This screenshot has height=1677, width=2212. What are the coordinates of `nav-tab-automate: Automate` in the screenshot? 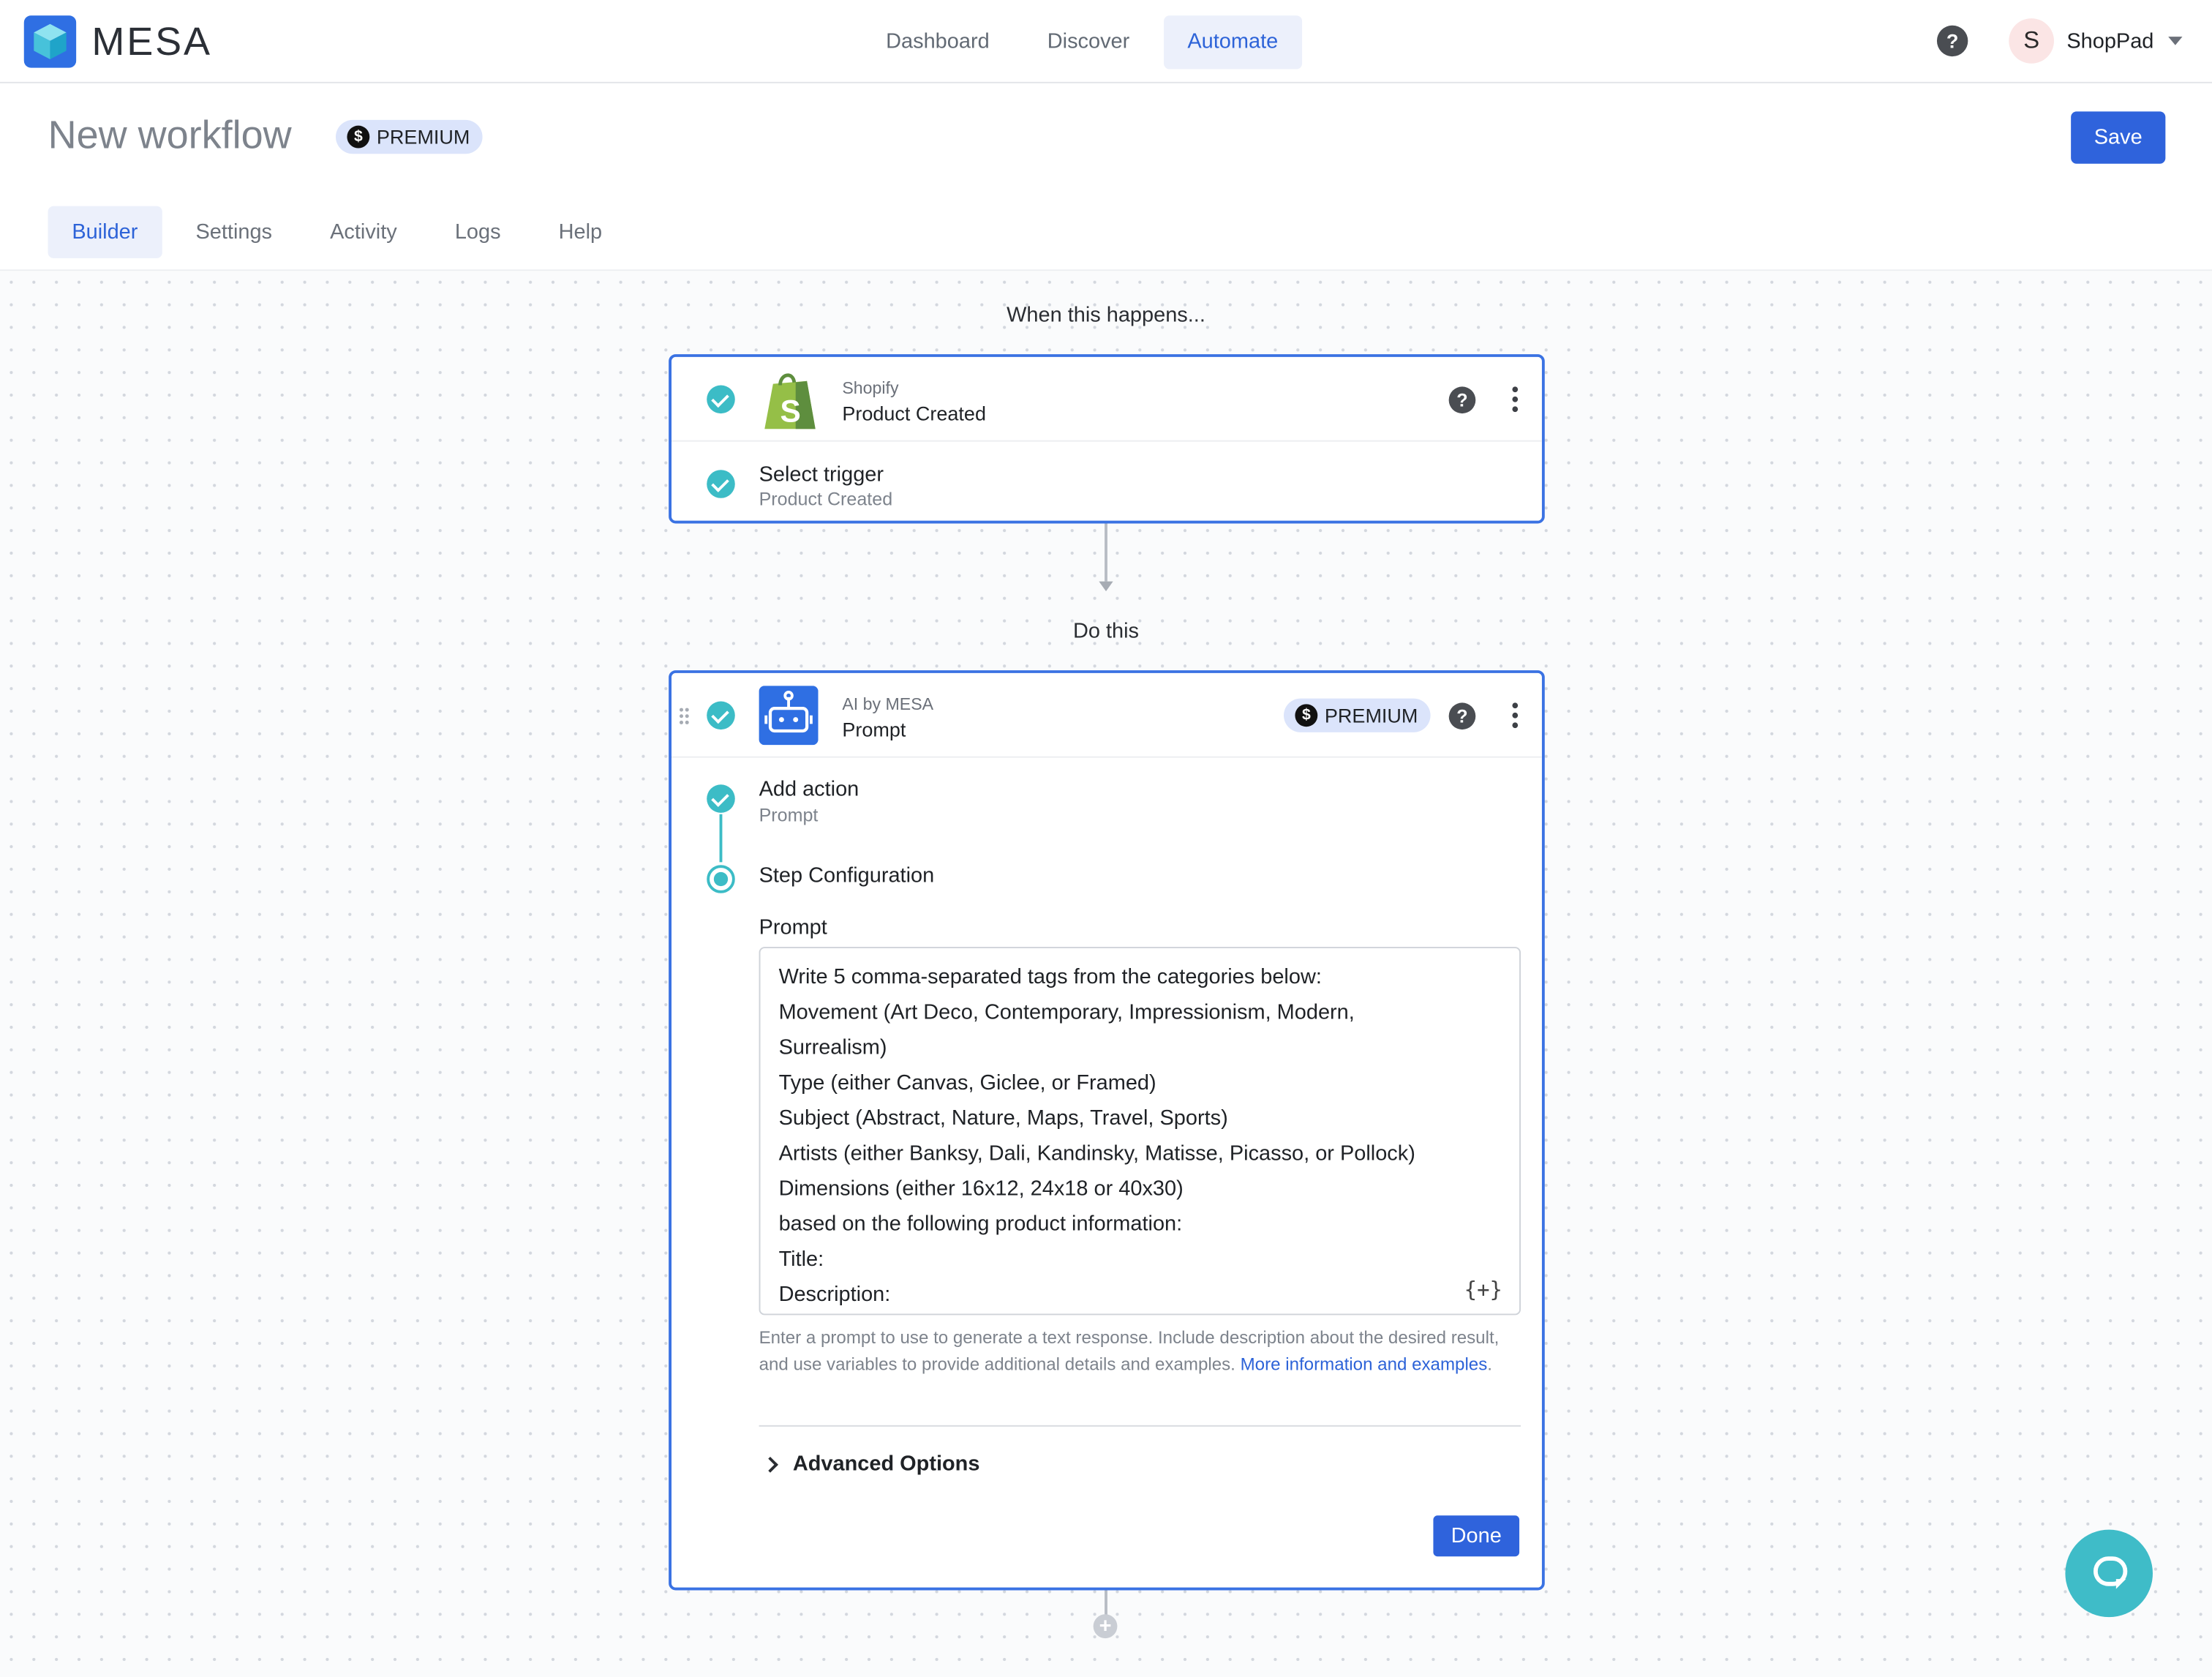 It's located at (1233, 42).